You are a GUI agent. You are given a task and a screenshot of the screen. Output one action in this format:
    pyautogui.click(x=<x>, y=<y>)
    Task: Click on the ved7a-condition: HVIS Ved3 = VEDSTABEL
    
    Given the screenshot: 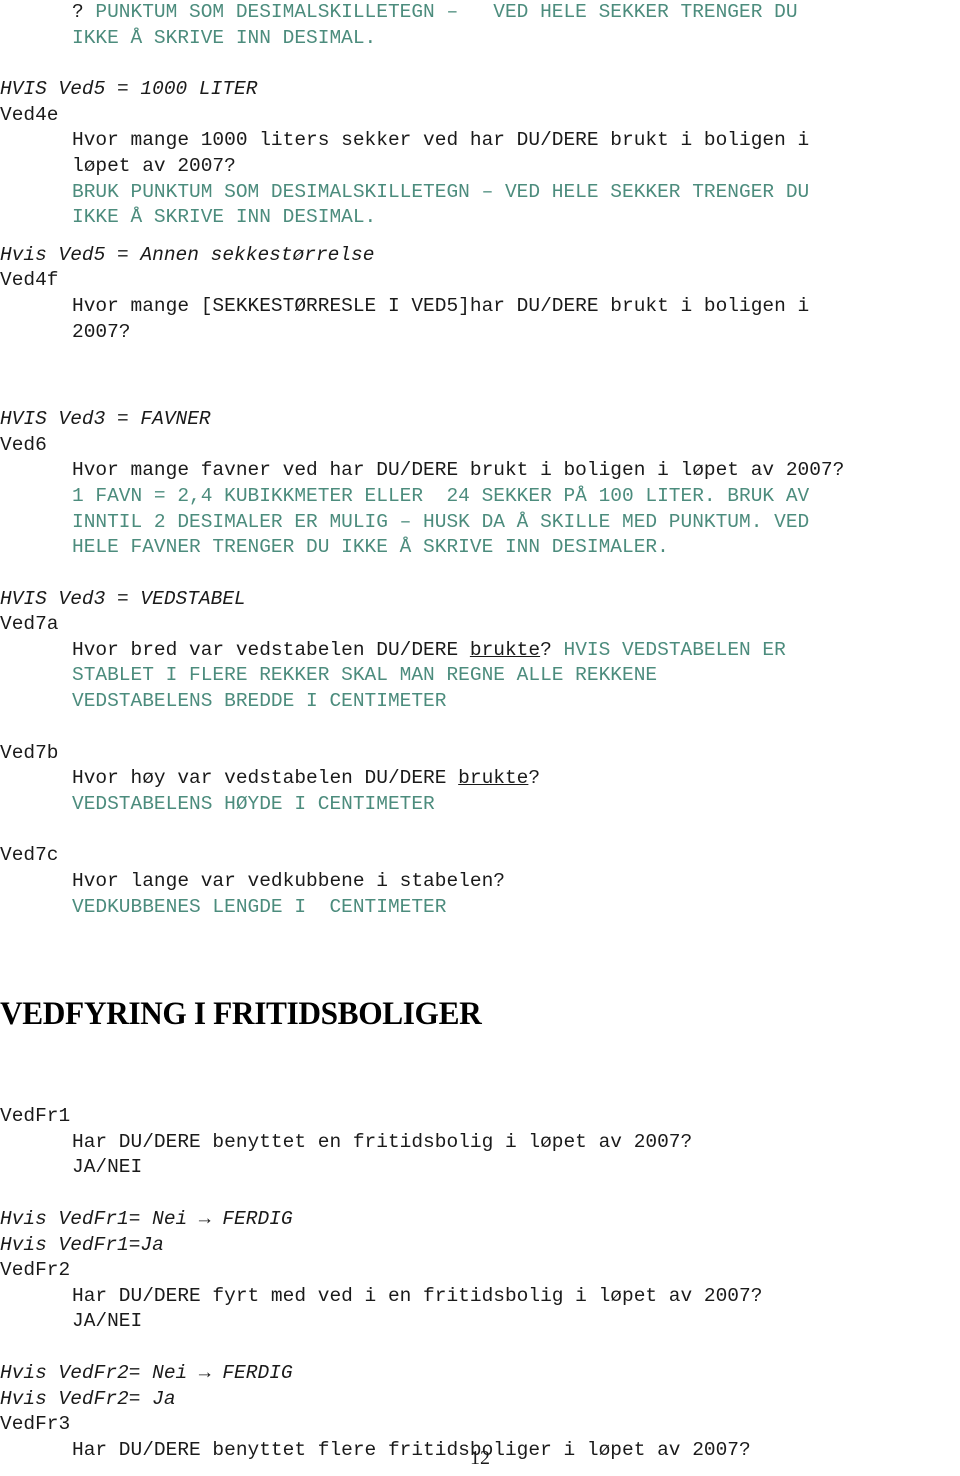 What is the action you would take?
    pyautogui.click(x=123, y=598)
    